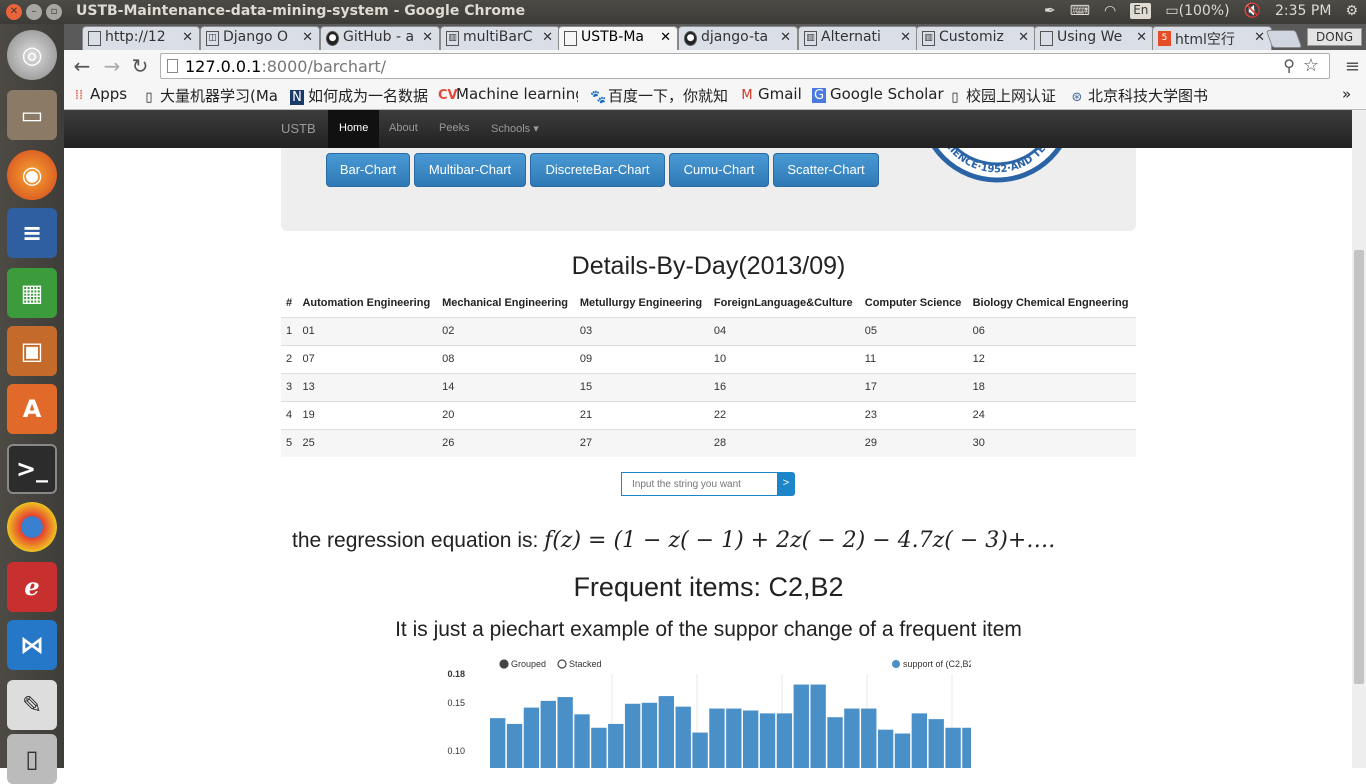 The width and height of the screenshot is (1366, 784). I want to click on address-bar: 127.0.0.1:8000/barchart/ ⚲ ☆, so click(745, 66).